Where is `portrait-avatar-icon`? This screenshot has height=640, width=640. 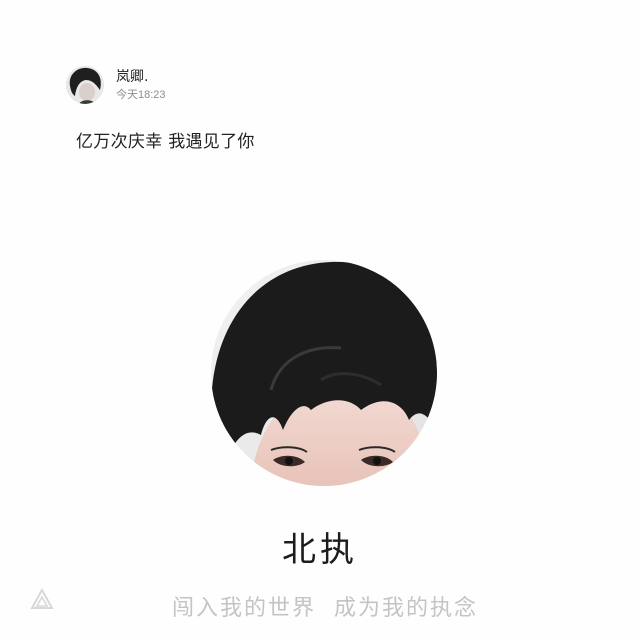
portrait-avatar-icon is located at coordinates (85, 85).